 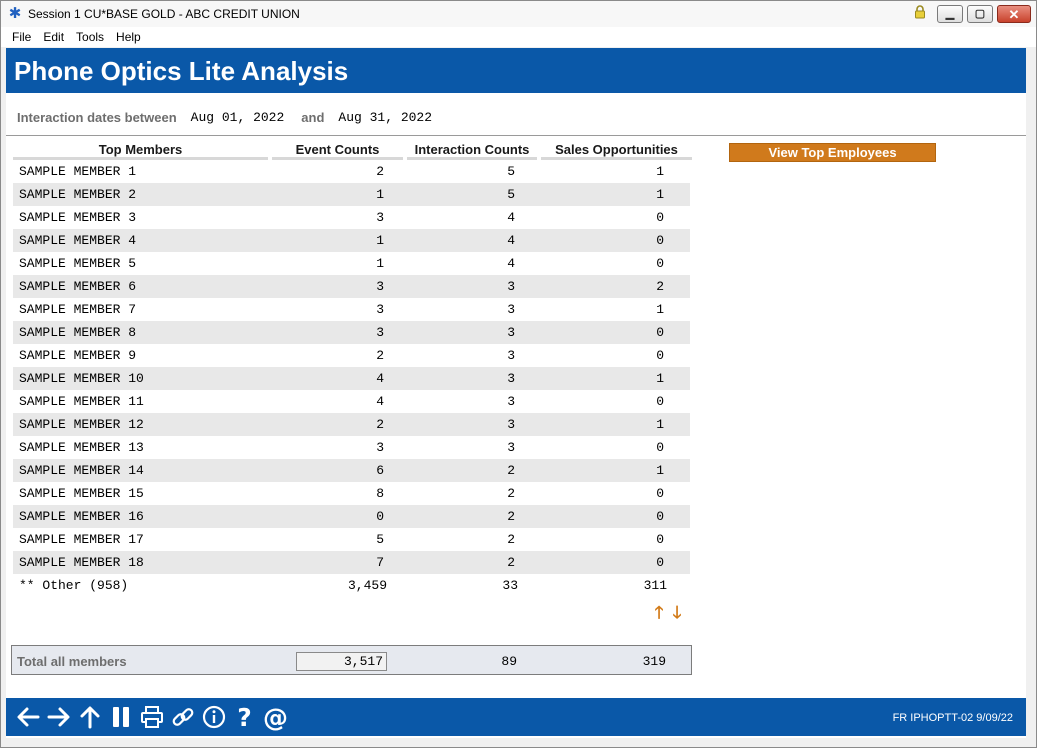 What do you see at coordinates (351, 562) in the screenshot?
I see `table-row: SAMPLE MEMBER 18 7 2 0` at bounding box center [351, 562].